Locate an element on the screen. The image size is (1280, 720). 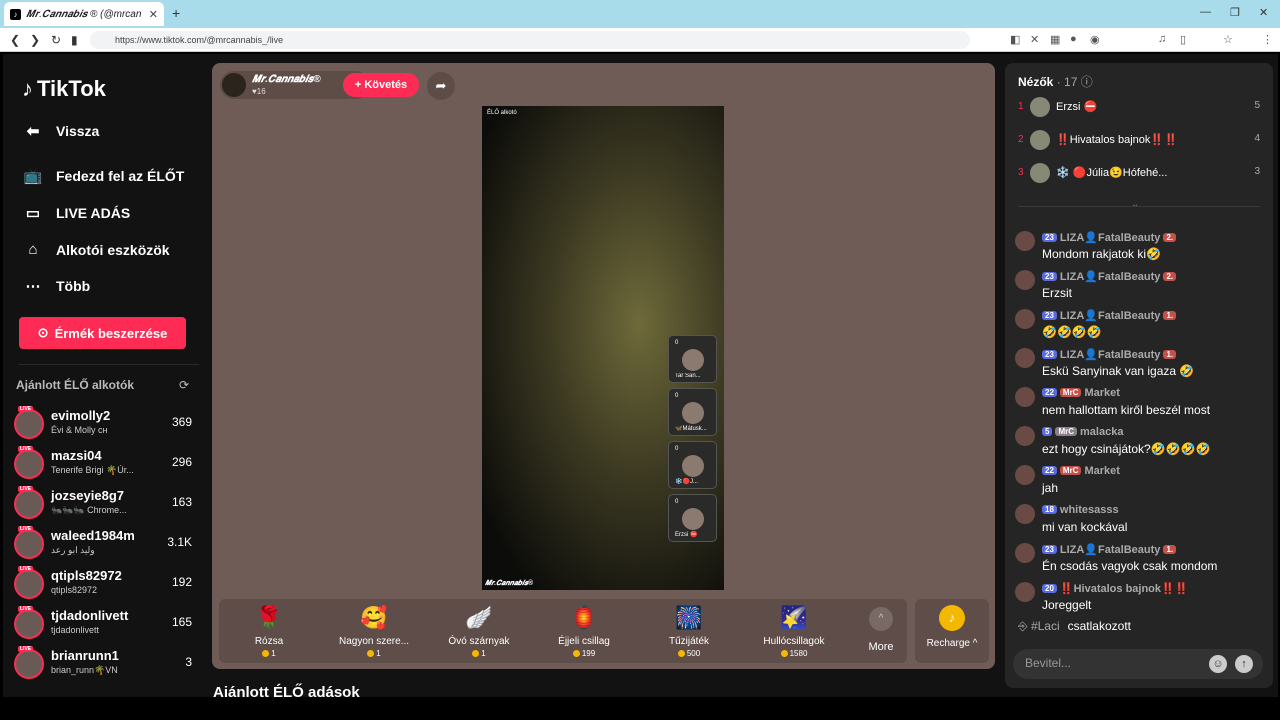
close-tab-icon: ✕ is located at coordinates (153, 14).